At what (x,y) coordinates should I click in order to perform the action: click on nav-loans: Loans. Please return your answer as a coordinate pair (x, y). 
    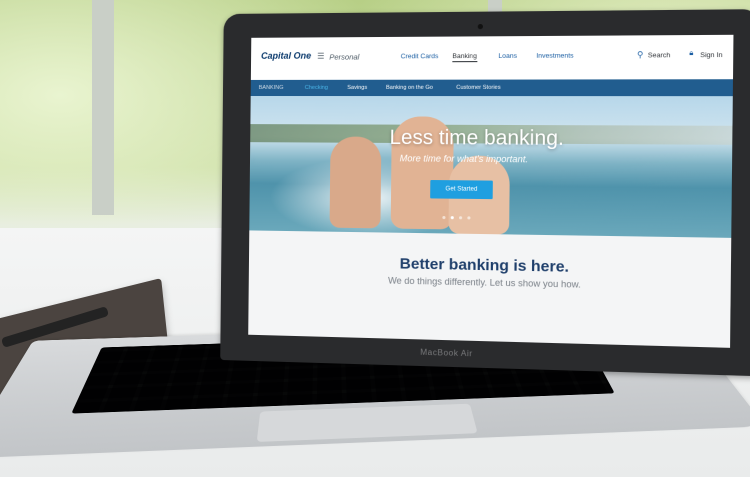
    Looking at the image, I should click on (507, 56).